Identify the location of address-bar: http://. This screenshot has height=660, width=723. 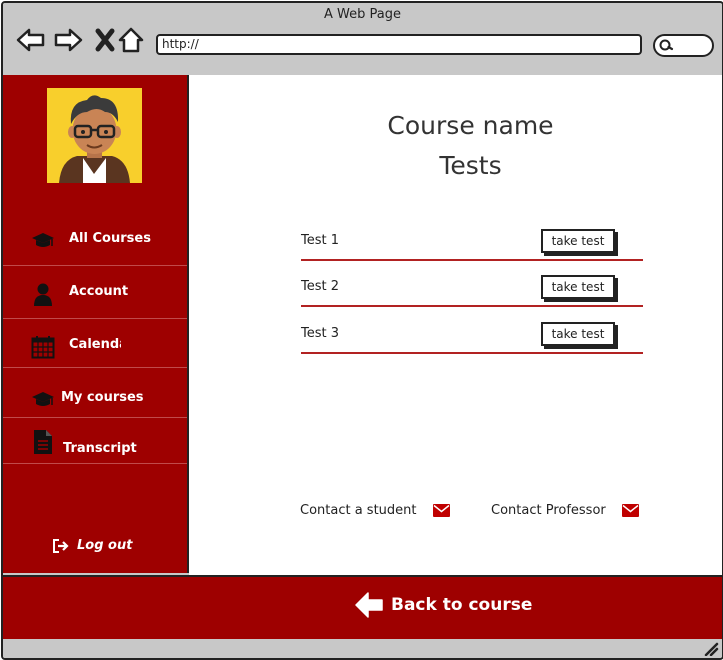
(399, 44).